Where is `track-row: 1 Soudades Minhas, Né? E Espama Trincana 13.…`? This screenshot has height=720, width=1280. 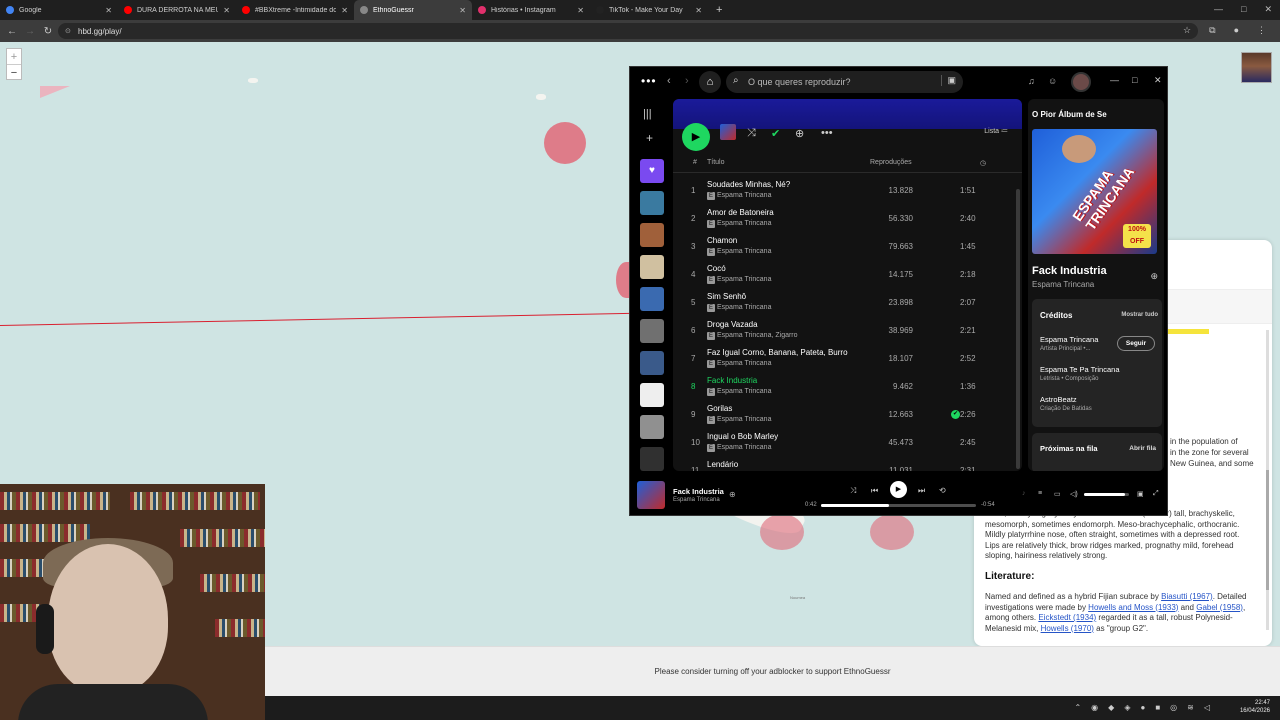 track-row: 1 Soudades Minhas, Né? E Espama Trincana 13.… is located at coordinates (843, 191).